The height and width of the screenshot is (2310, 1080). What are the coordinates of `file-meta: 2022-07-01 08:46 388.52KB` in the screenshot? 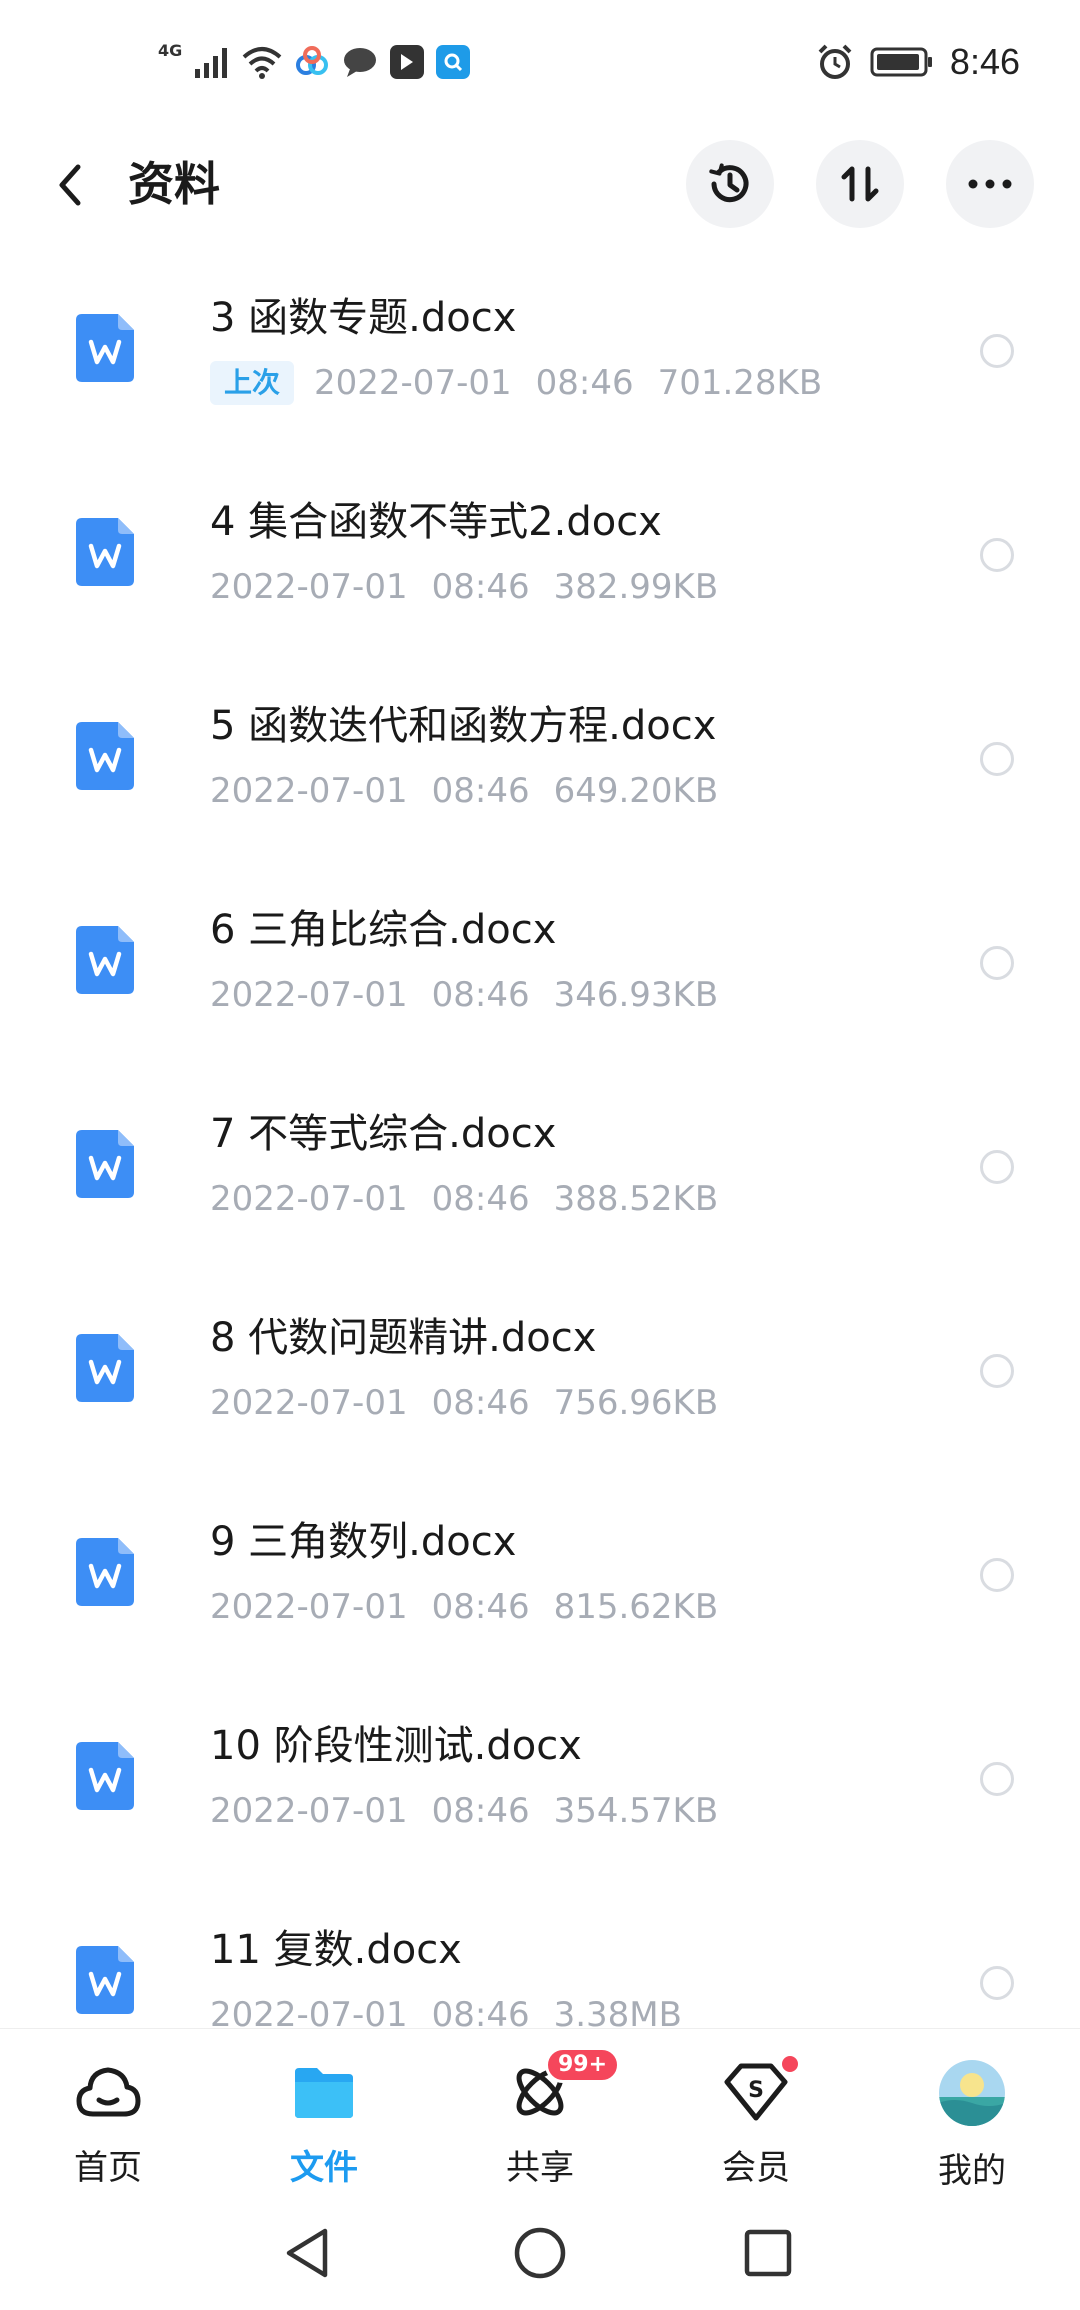 It's located at (476, 1199).